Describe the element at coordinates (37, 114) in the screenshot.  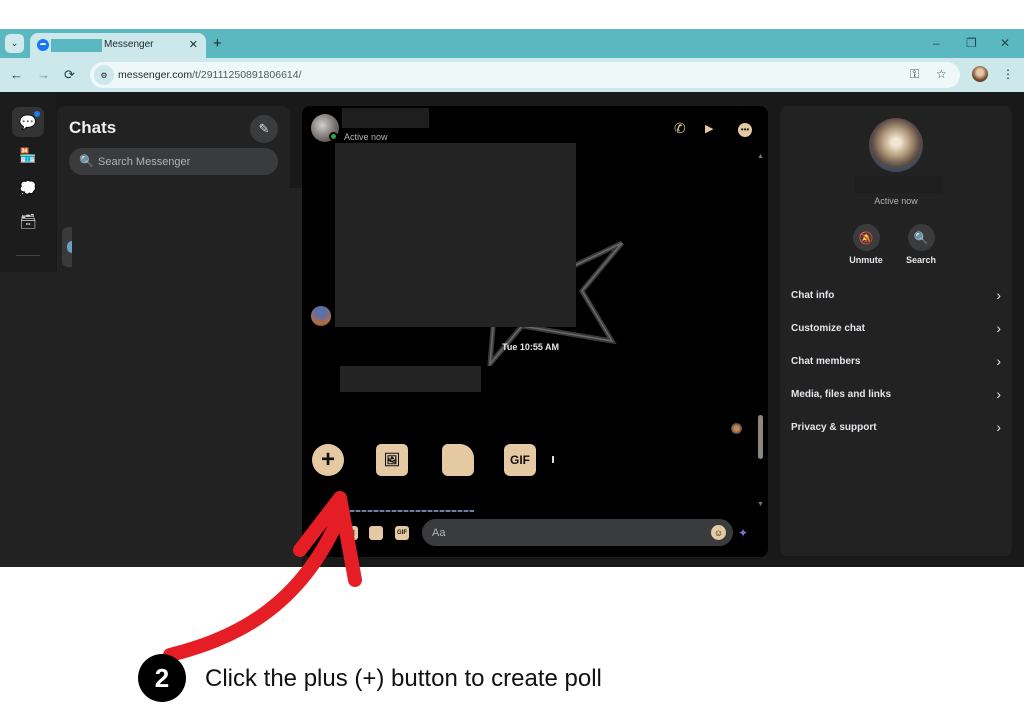
I see `notification-dot` at that location.